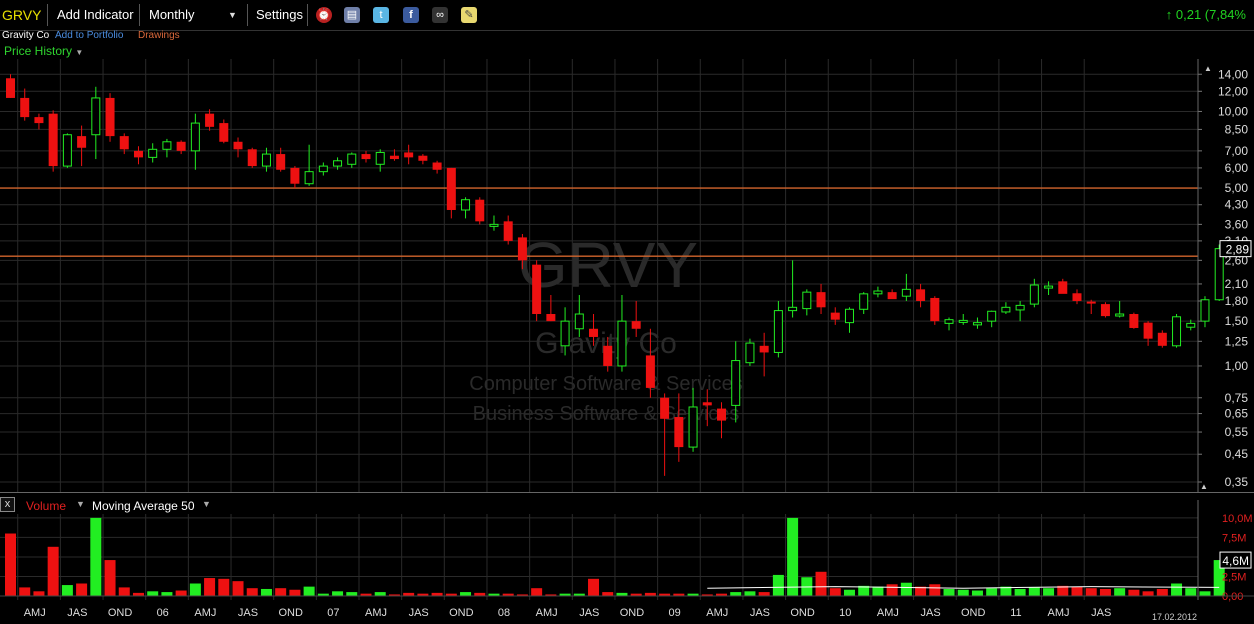  What do you see at coordinates (324, 15) in the screenshot?
I see `alarm-clock-icon: ⏰` at bounding box center [324, 15].